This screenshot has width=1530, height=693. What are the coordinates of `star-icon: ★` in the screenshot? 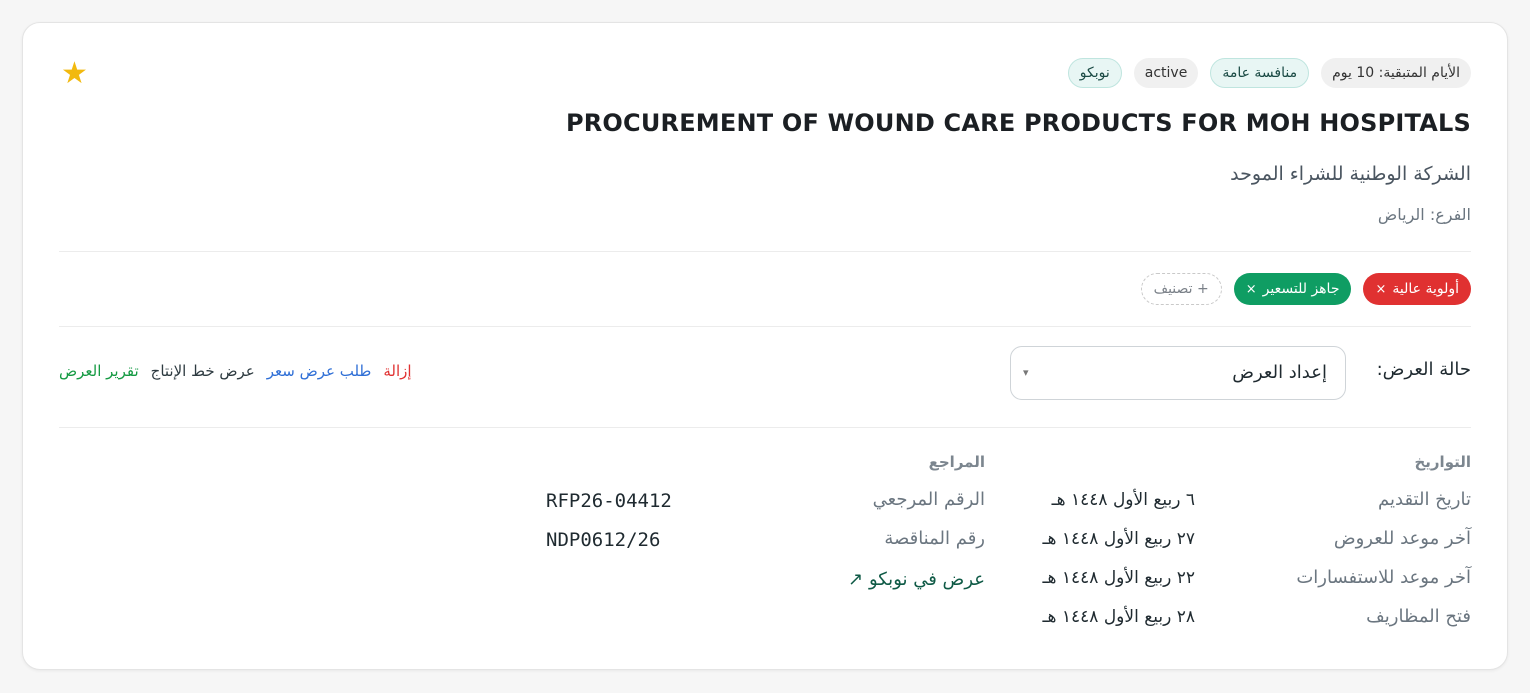 It's located at (74, 74).